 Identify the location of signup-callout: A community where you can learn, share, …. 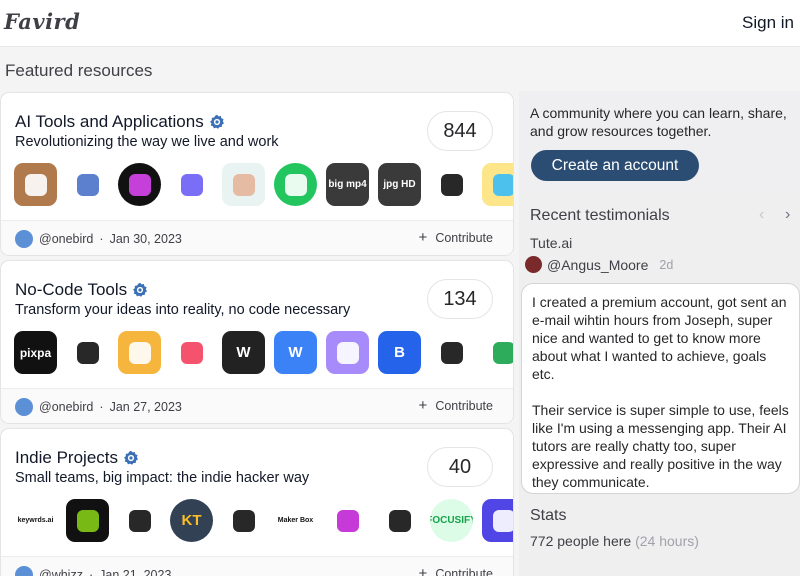
(659, 141).